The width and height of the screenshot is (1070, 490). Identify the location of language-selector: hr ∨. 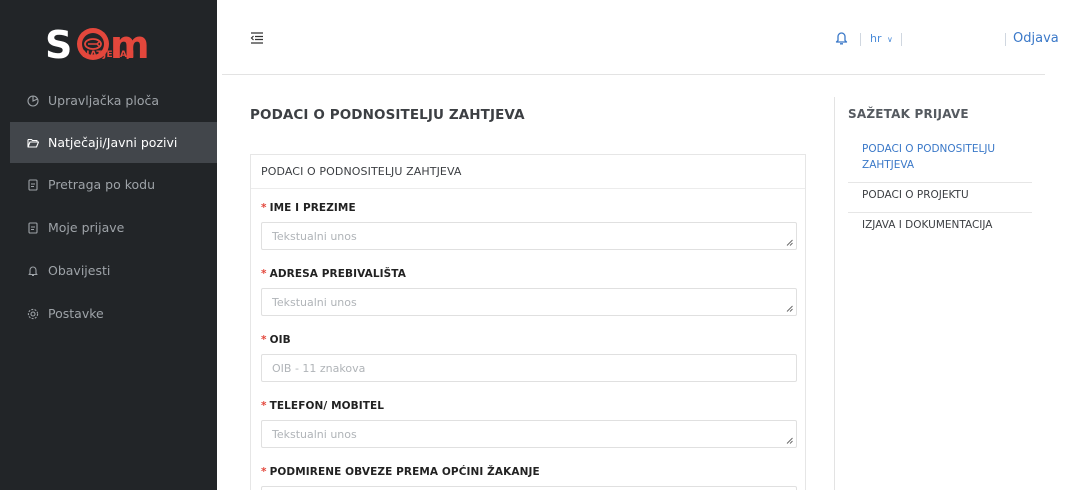
(881, 38).